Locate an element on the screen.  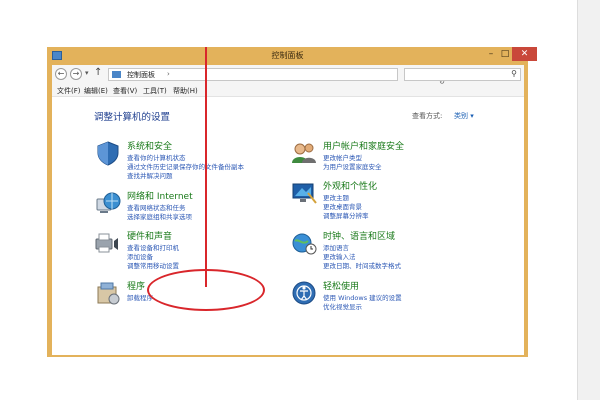
page-title: 调整计算机的设置 is located at coordinates (132, 117).